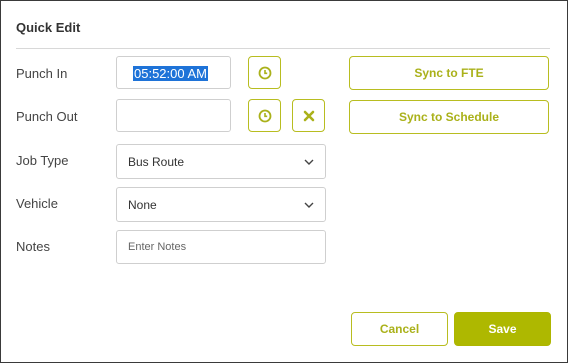 The width and height of the screenshot is (568, 363). What do you see at coordinates (221, 204) in the screenshot?
I see `vehicle-select: None` at bounding box center [221, 204].